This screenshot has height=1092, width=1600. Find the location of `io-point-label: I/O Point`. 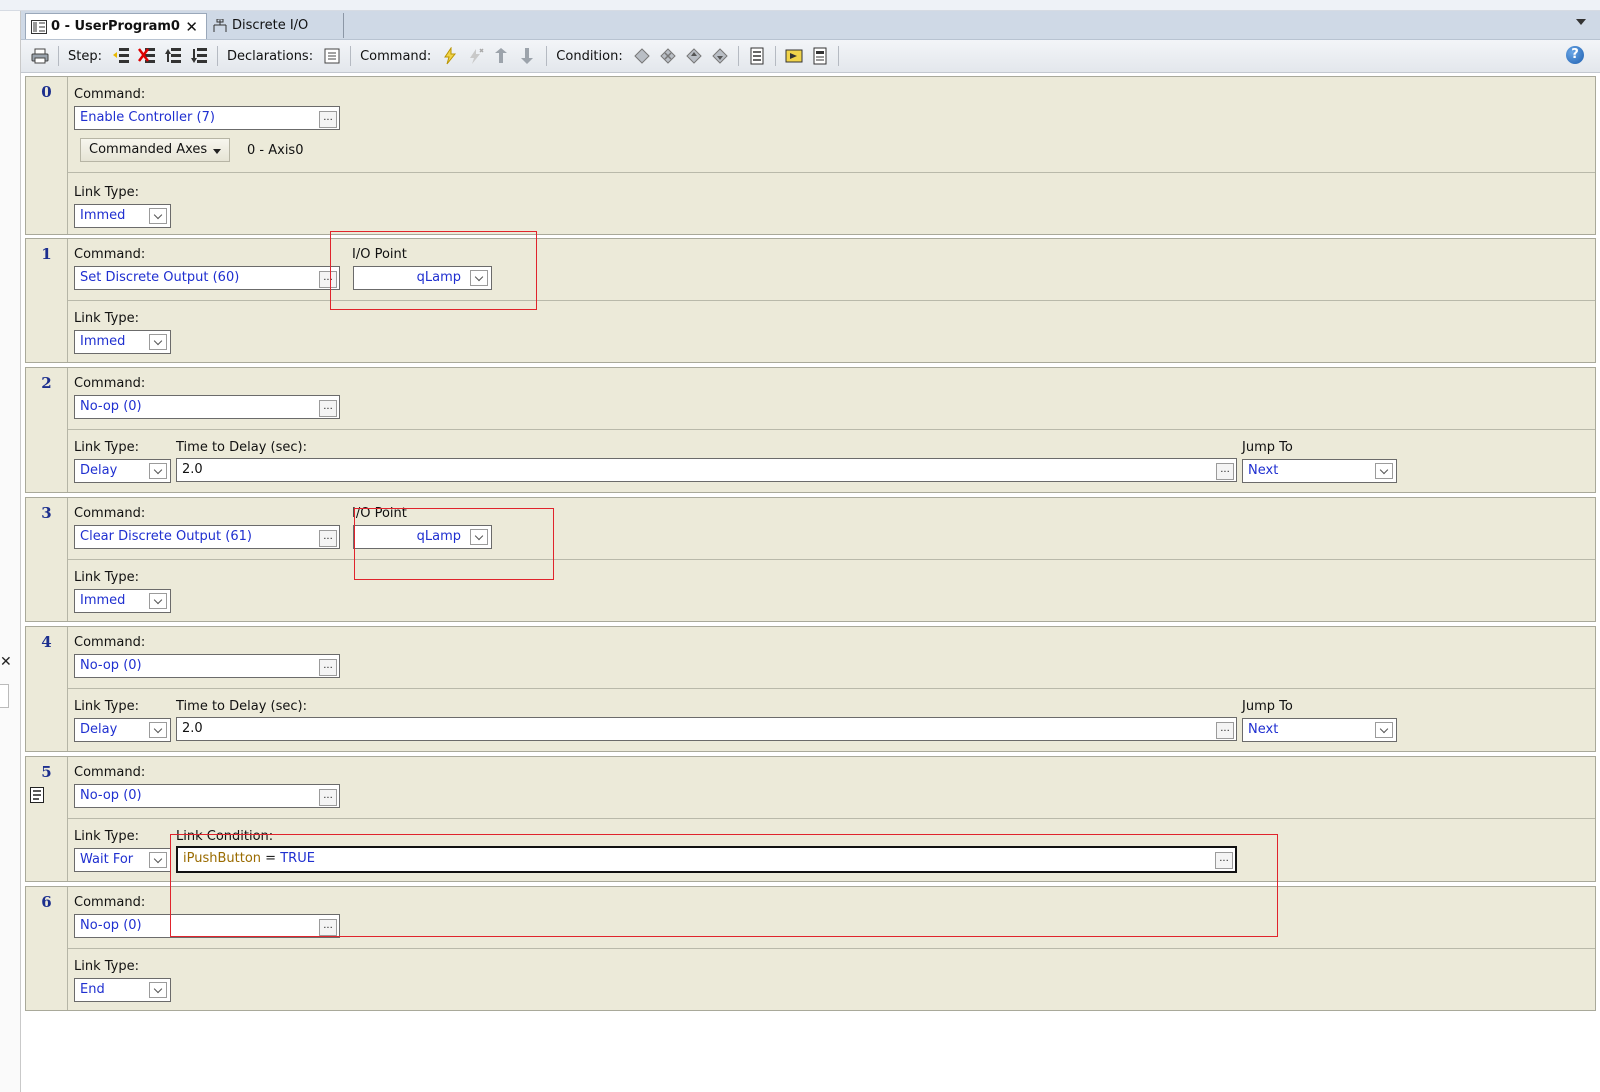

io-point-label: I/O Point is located at coordinates (379, 513).